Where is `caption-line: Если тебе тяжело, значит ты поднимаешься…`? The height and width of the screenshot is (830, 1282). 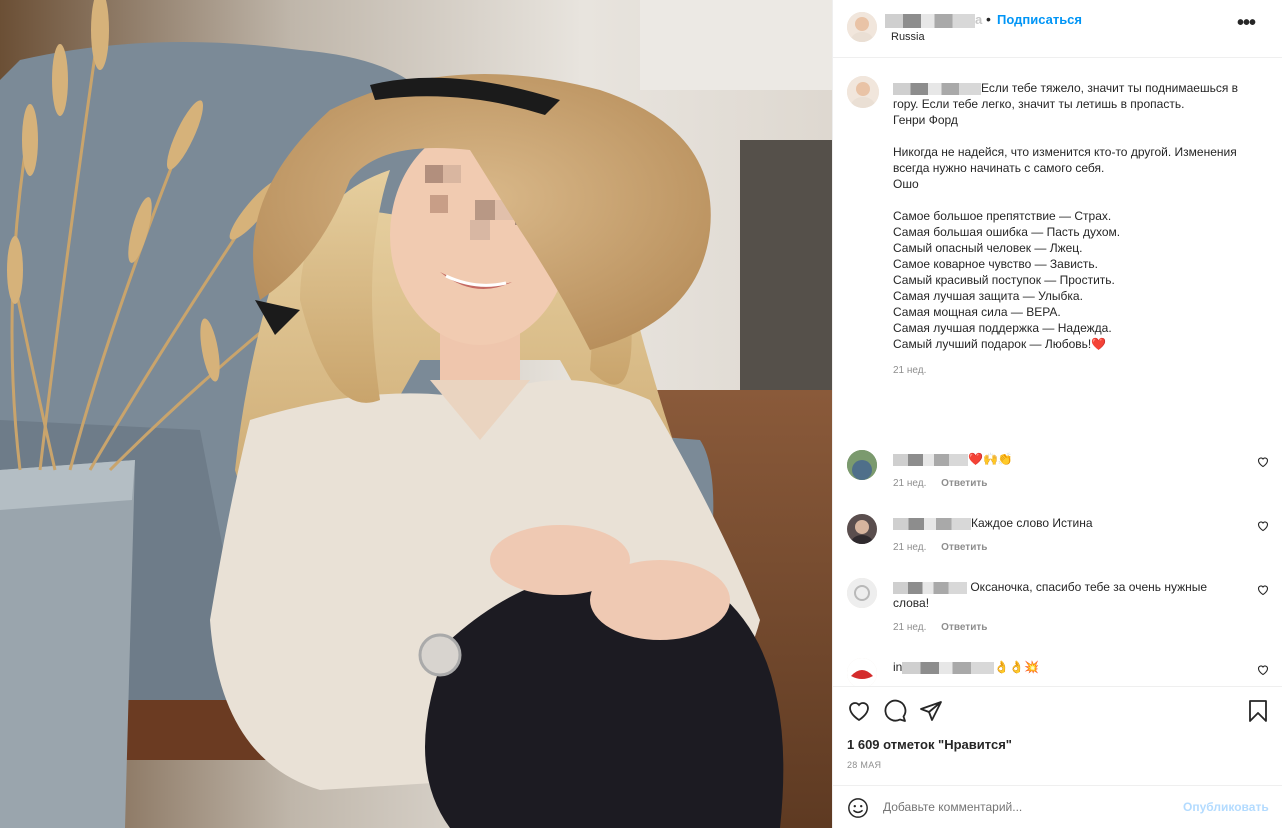
caption-line: Если тебе тяжело, значит ты поднимаешься… is located at coordinates (1066, 96).